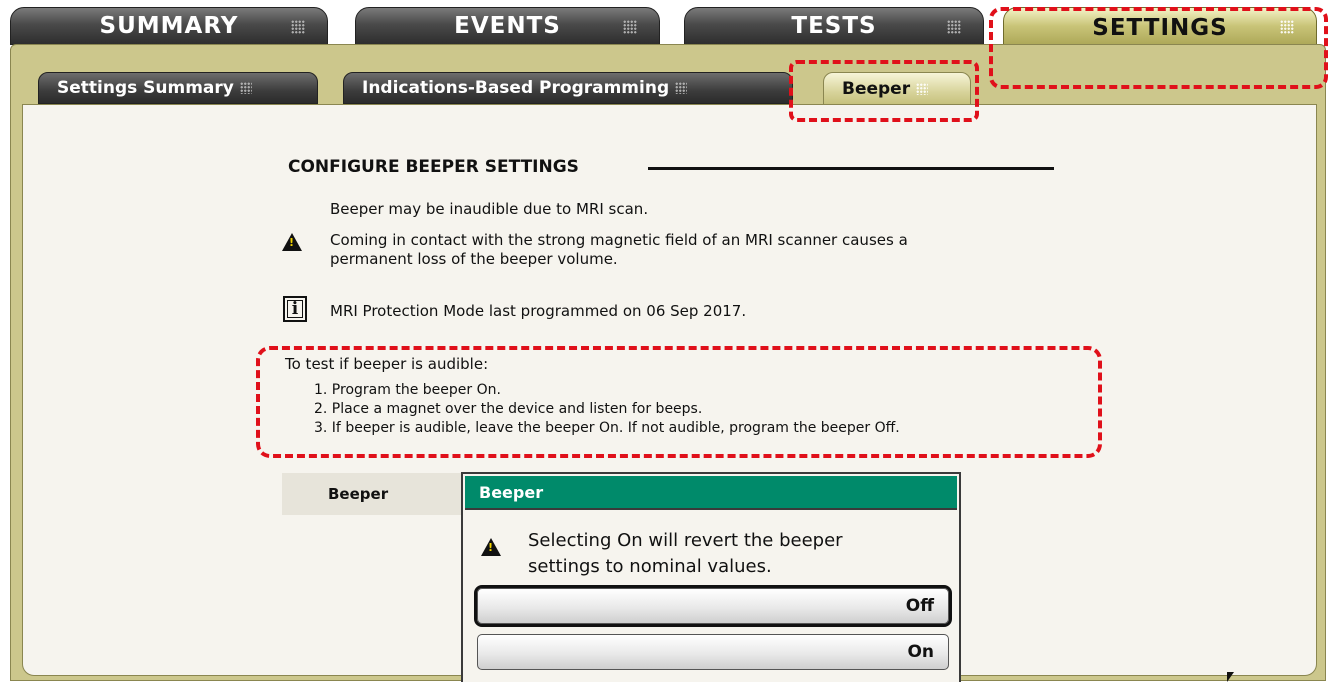 The image size is (1333, 682). Describe the element at coordinates (1230, 677) in the screenshot. I see `mouse-cursor-icon` at that location.